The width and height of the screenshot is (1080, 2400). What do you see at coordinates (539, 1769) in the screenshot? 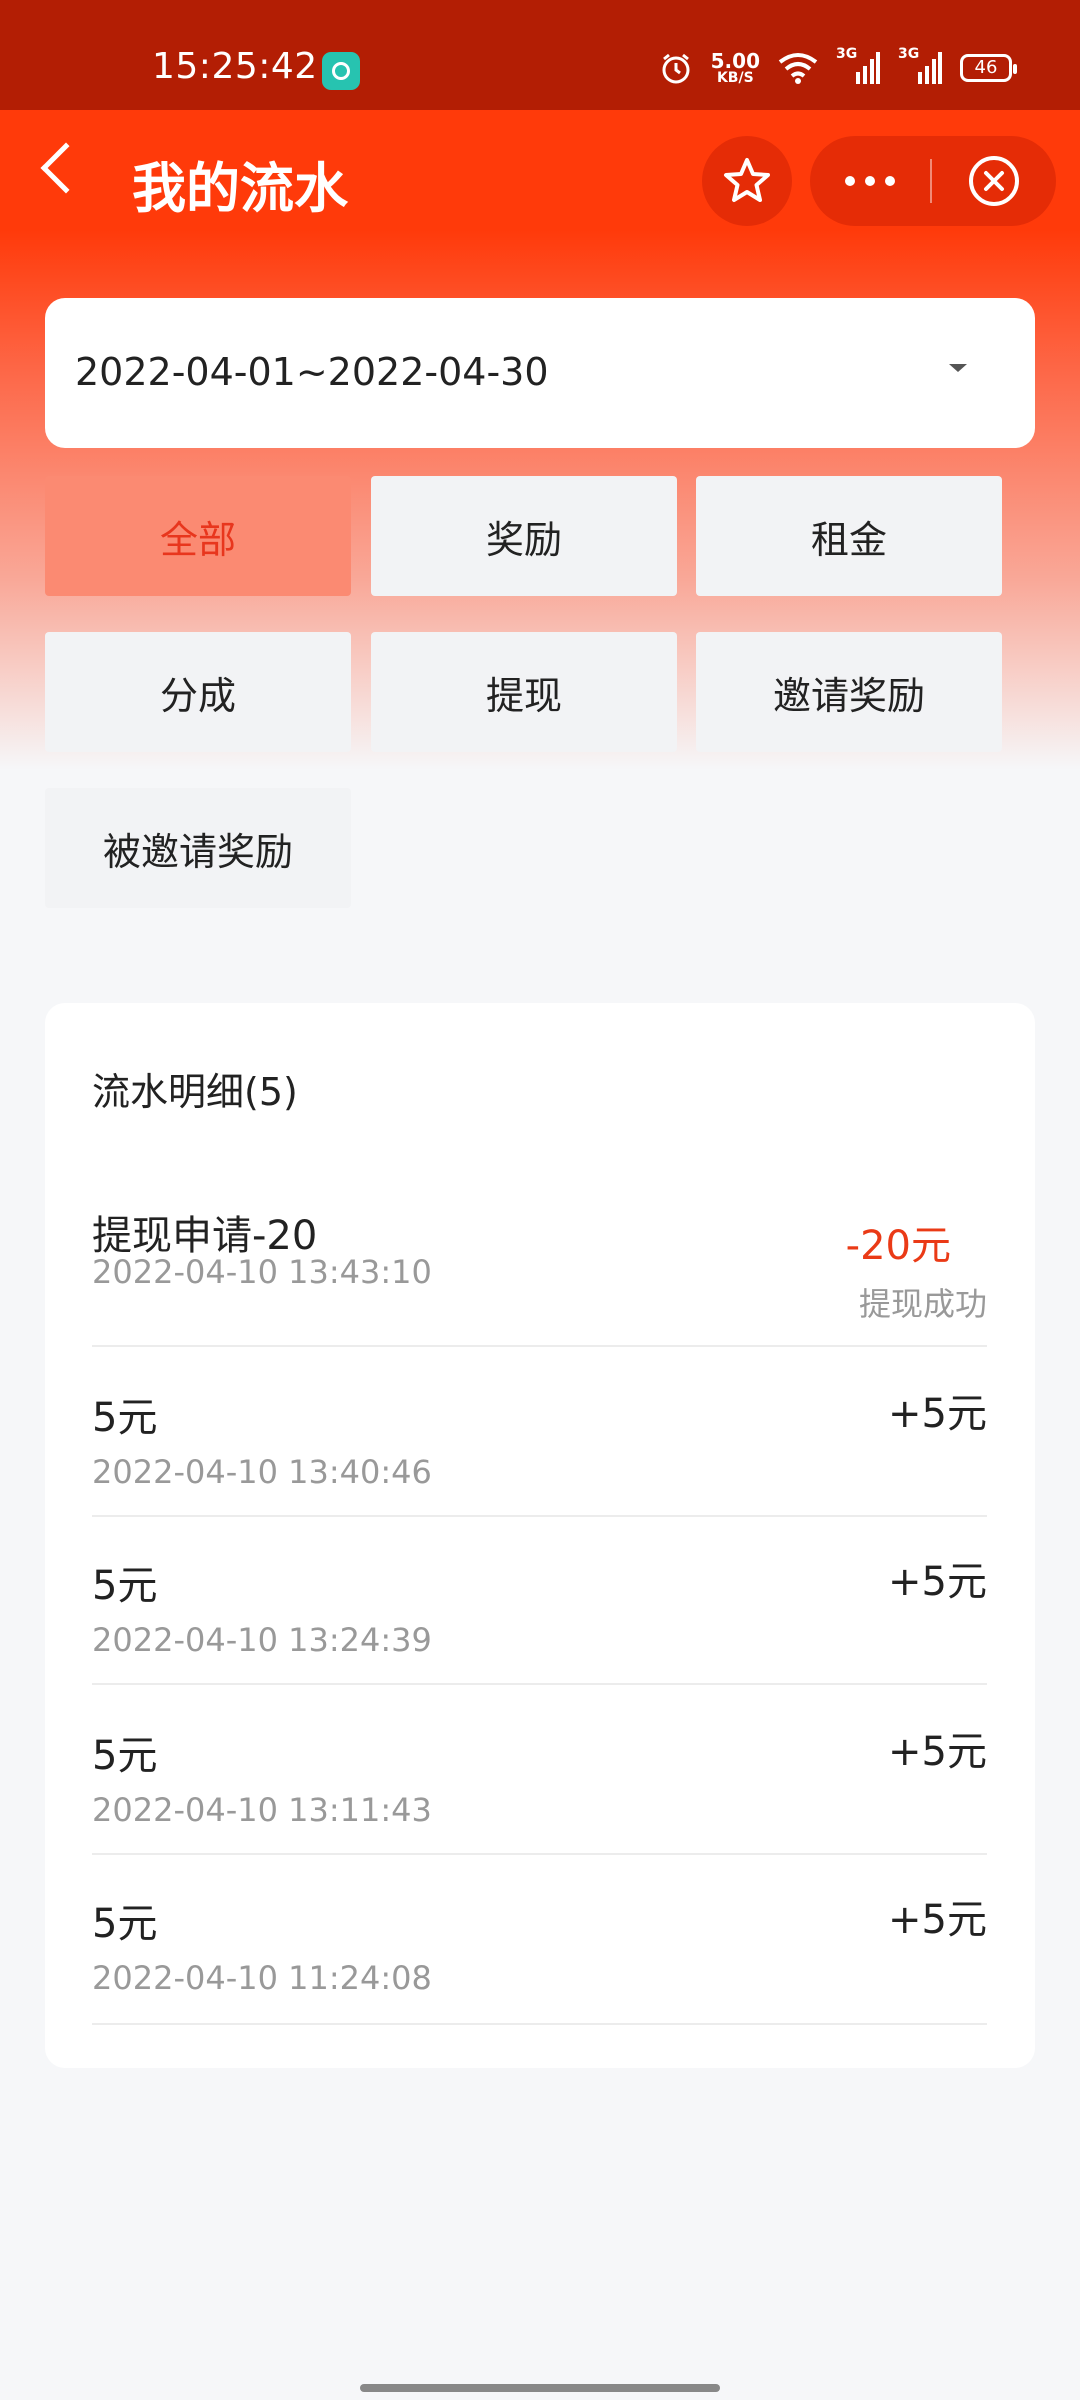
I see `list-item: 5元 2022-04-10 13:11:43 +5元` at bounding box center [539, 1769].